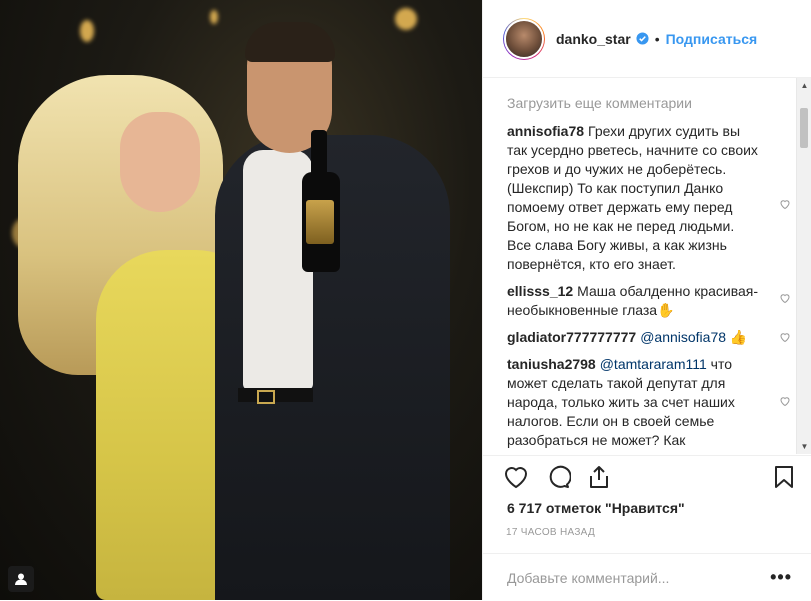 Image resolution: width=811 pixels, height=601 pixels. I want to click on tagged-users-button, so click(21, 579).